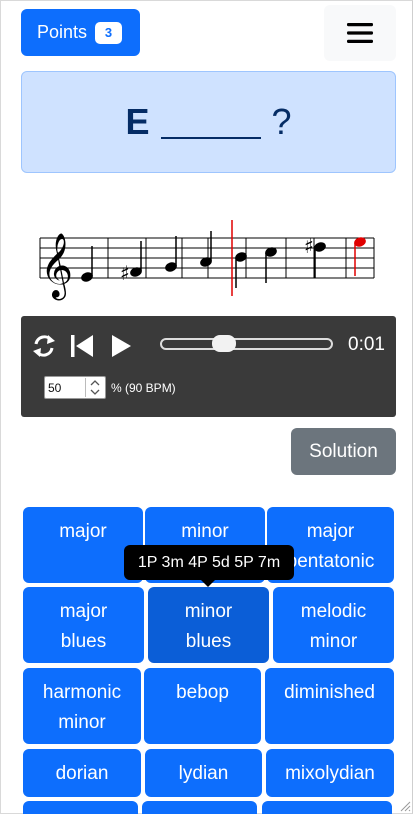 The height and width of the screenshot is (814, 413). What do you see at coordinates (83, 625) in the screenshot?
I see `scale-button-major-blues: major blues` at bounding box center [83, 625].